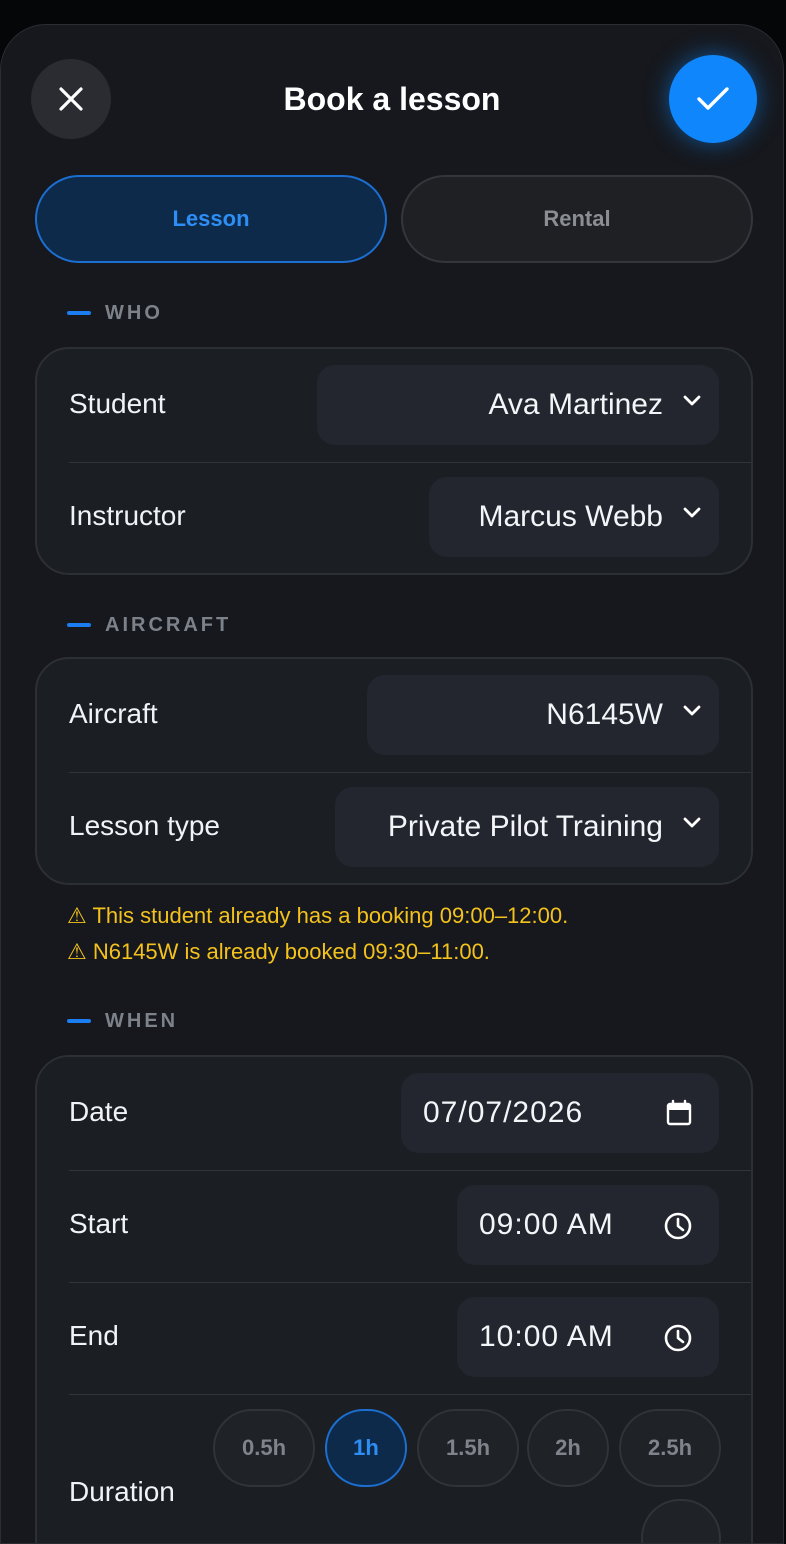 Image resolution: width=786 pixels, height=1544 pixels. Describe the element at coordinates (99, 1111) in the screenshot. I see `date-label: Date` at that location.